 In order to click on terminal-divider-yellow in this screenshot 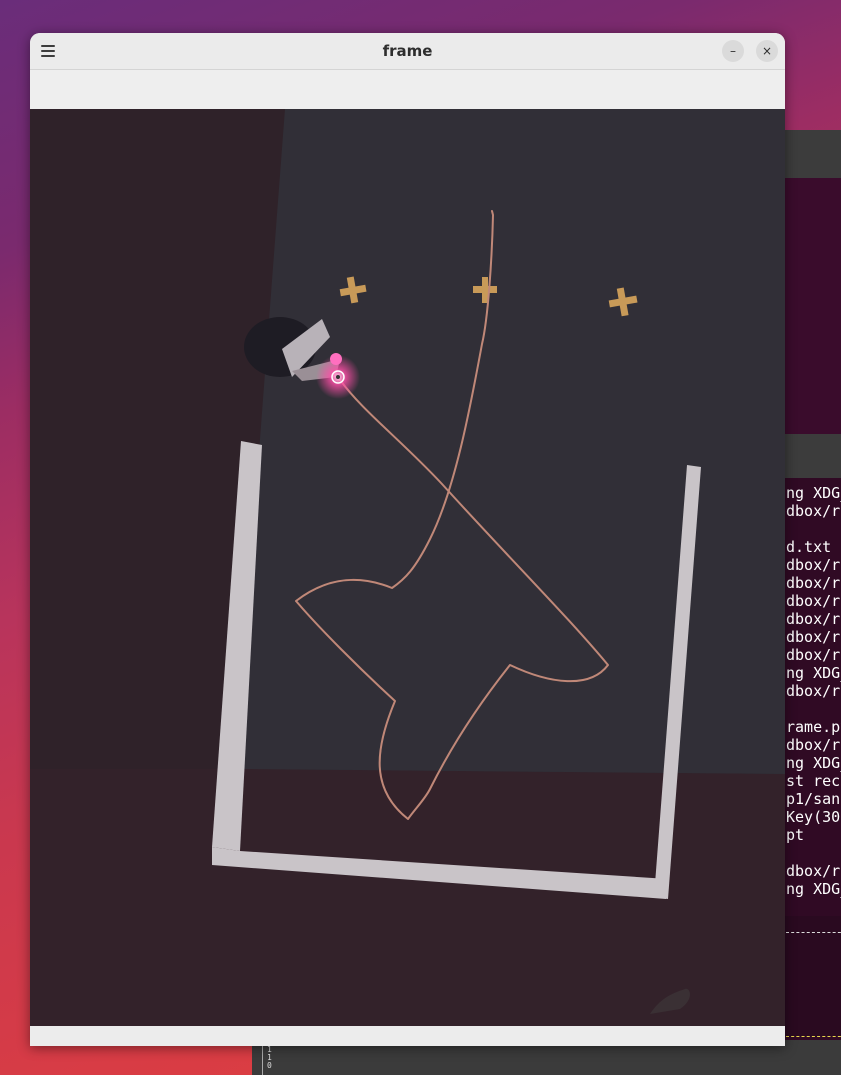, I will do `click(813, 1036)`.